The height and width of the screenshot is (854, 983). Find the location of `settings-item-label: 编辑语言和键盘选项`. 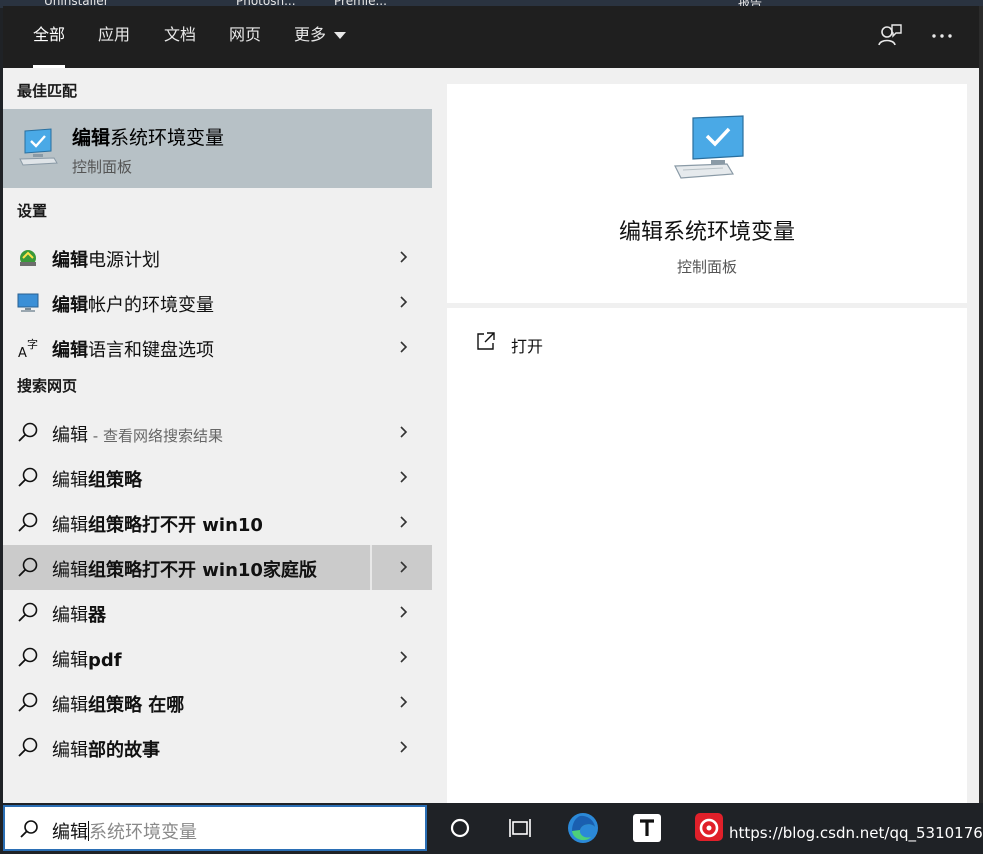

settings-item-label: 编辑语言和键盘选项 is located at coordinates (133, 349).